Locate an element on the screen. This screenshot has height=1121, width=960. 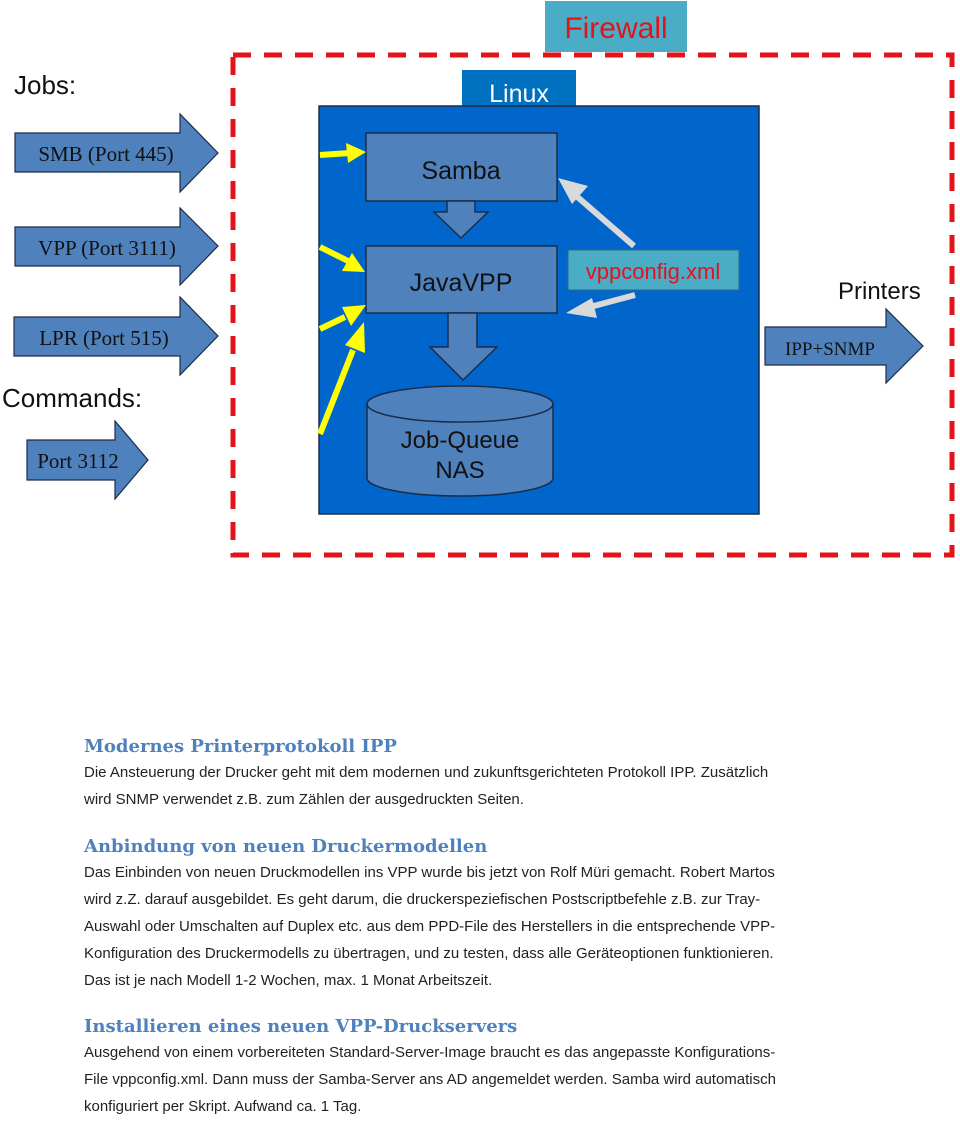
jobs-label: Jobs: is located at coordinates (45, 85).